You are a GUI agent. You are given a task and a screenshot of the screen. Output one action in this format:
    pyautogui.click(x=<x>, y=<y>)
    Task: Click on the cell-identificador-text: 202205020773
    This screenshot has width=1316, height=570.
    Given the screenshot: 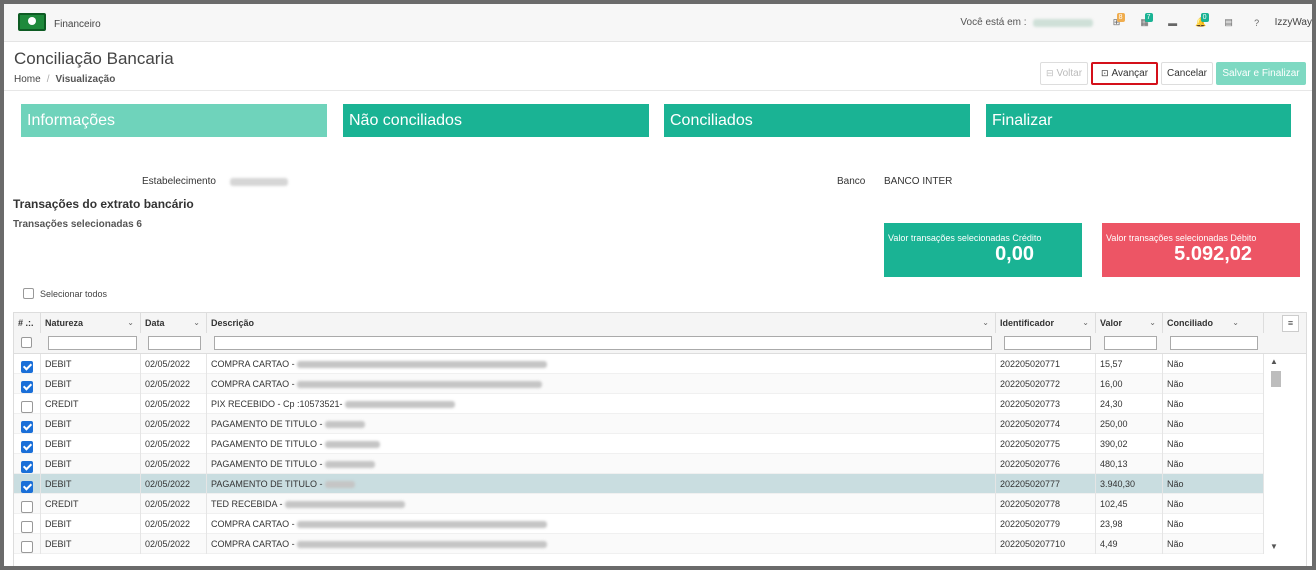 What is the action you would take?
    pyautogui.click(x=1030, y=404)
    